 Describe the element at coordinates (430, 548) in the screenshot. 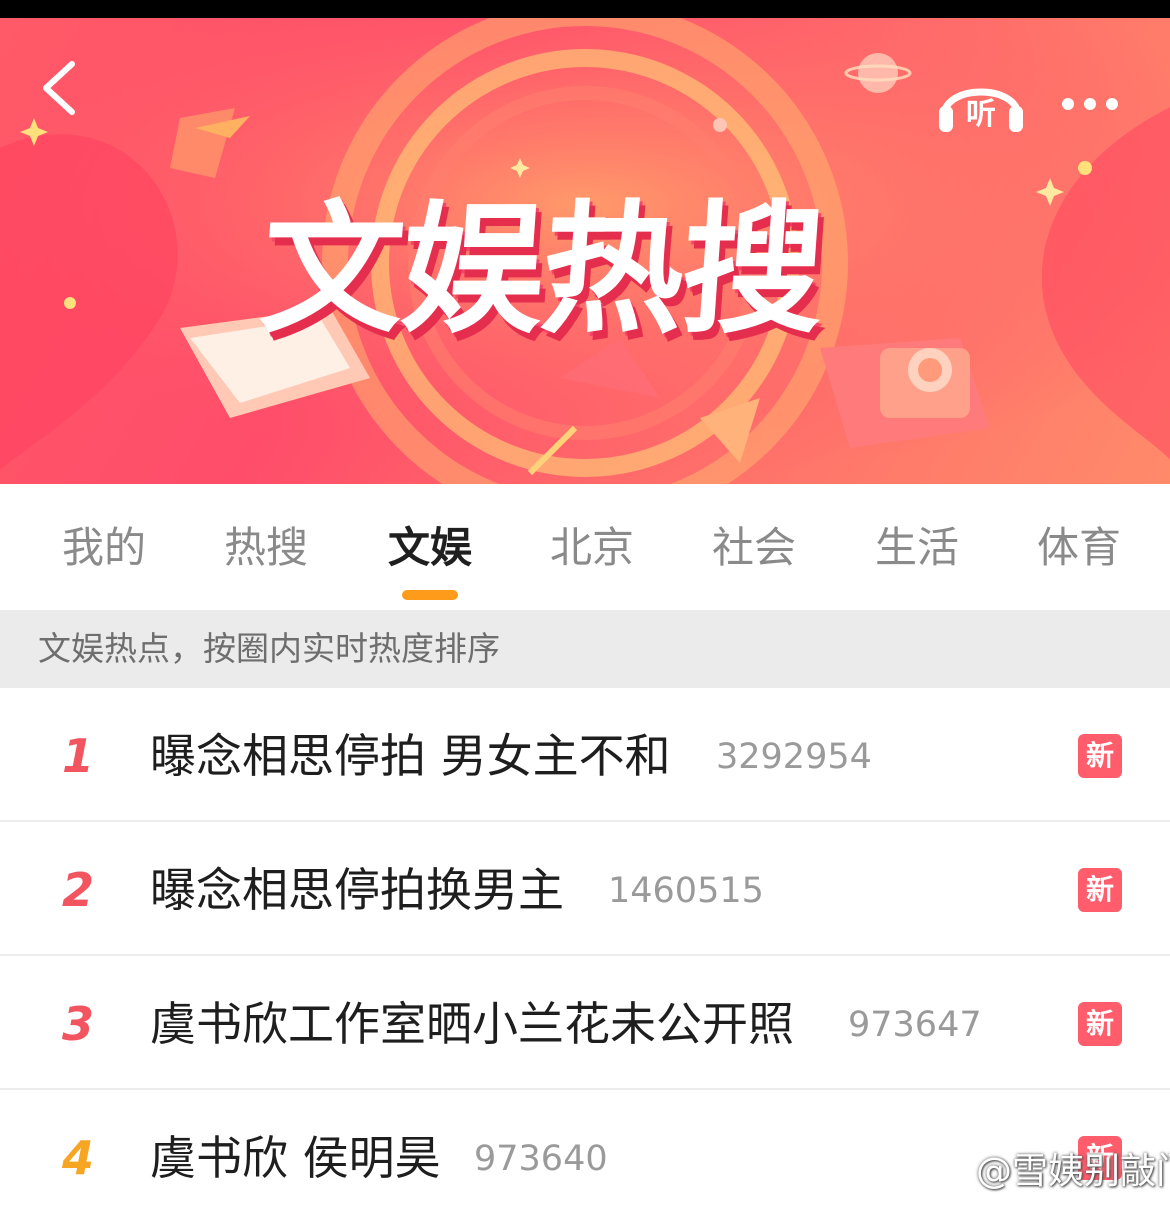

I see `tab-entertainment: 文娱` at that location.